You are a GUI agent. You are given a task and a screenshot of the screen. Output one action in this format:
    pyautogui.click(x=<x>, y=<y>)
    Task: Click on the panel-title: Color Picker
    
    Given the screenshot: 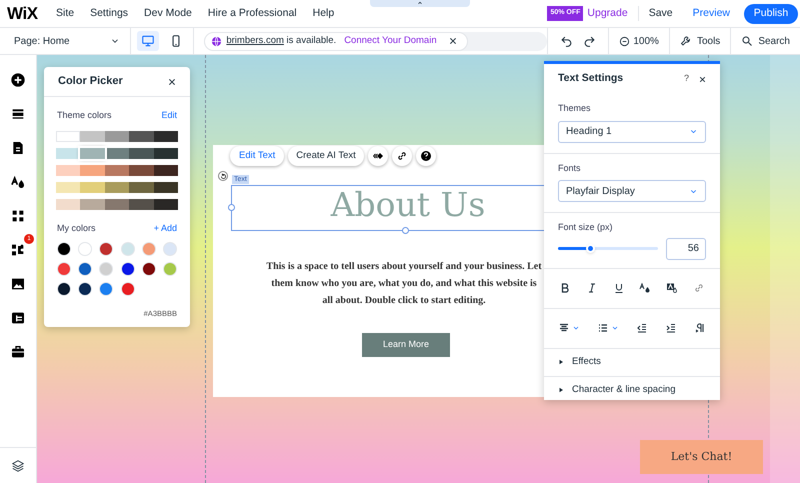 What is the action you would take?
    pyautogui.click(x=90, y=82)
    